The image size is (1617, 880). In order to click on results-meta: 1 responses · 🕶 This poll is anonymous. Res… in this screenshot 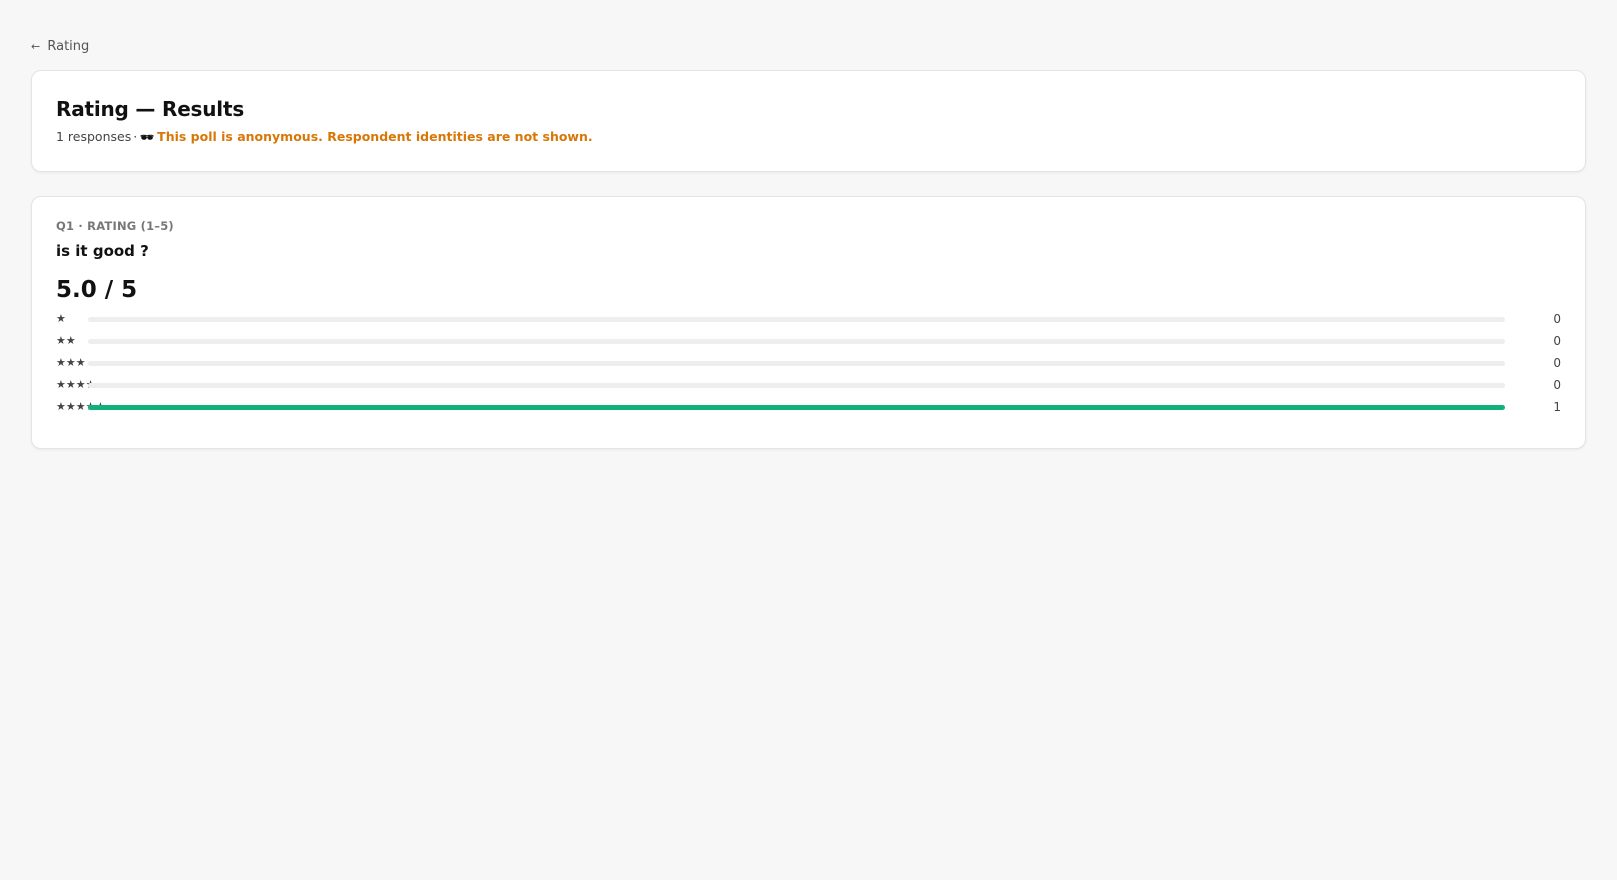, I will do `click(808, 136)`.